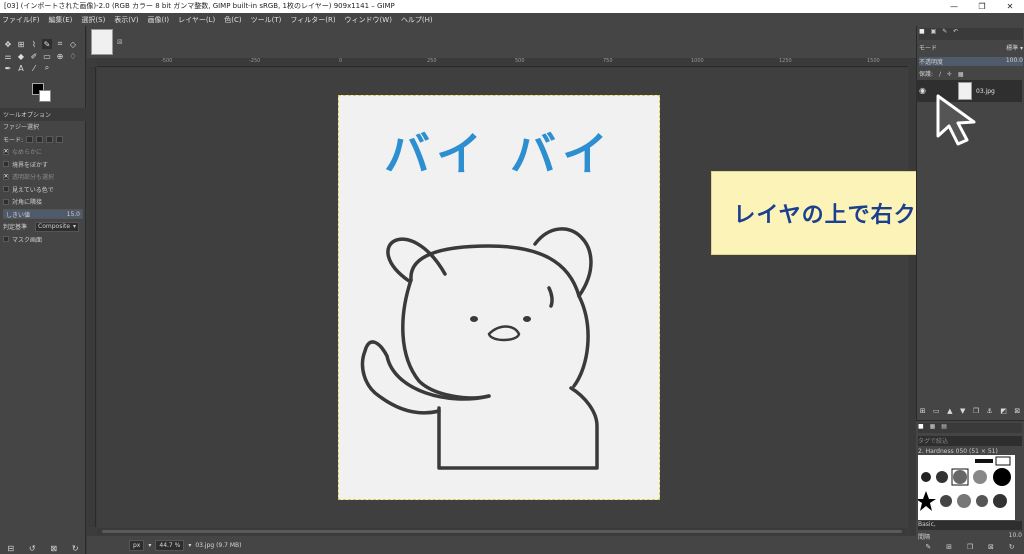 The height and width of the screenshot is (554, 1024). Describe the element at coordinates (43, 214) in the screenshot. I see `threshold-slider: しきい値 15.0` at that location.